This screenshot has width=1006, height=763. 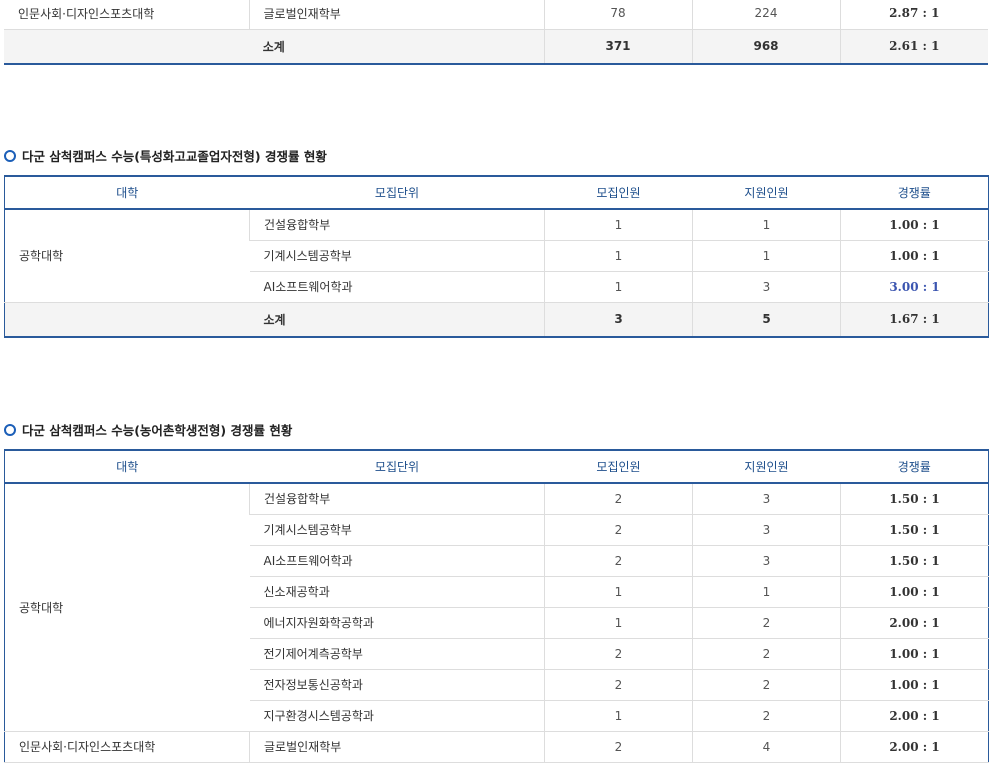 I want to click on unit-cell: 전기제어계측공학부, so click(x=397, y=654).